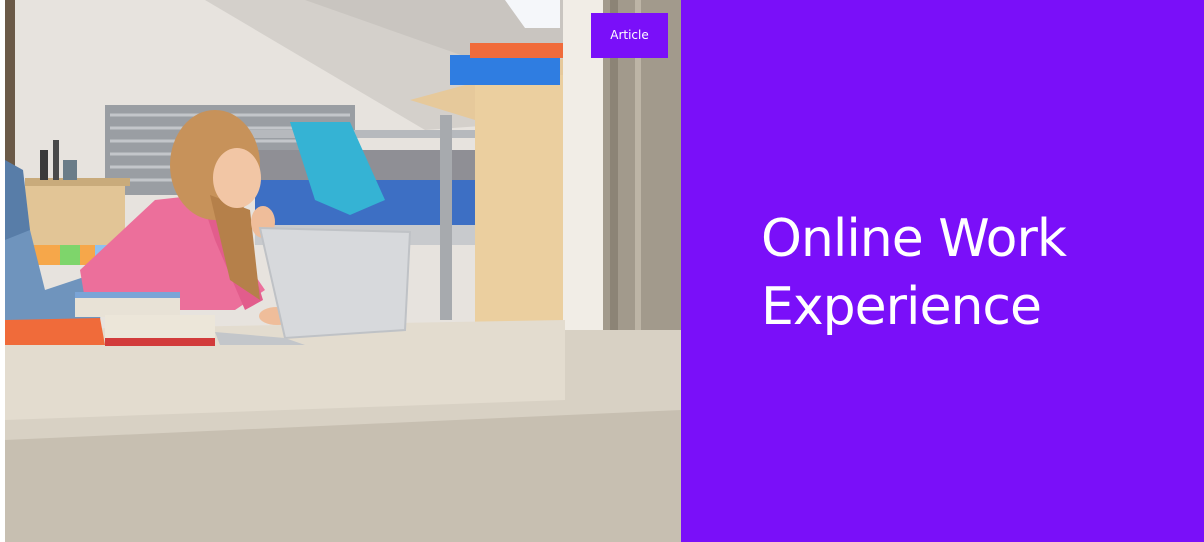  What do you see at coordinates (629, 35) in the screenshot?
I see `article-badge: Article` at bounding box center [629, 35].